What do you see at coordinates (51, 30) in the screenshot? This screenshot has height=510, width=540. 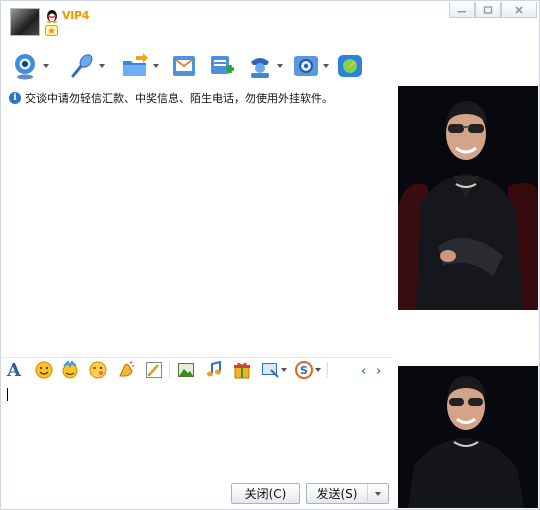 I see `star-icon` at bounding box center [51, 30].